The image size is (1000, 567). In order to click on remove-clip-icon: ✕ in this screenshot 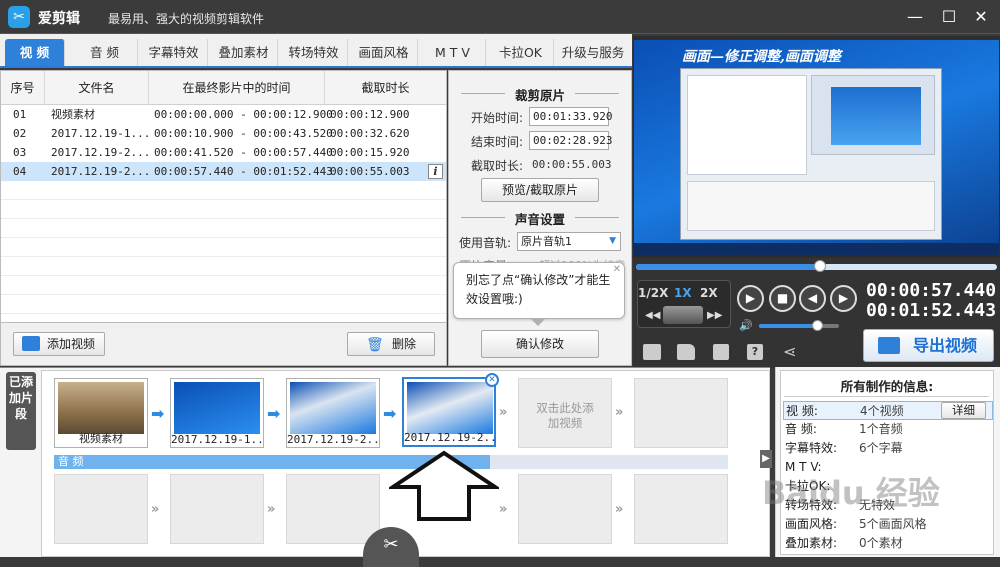, I will do `click(492, 380)`.